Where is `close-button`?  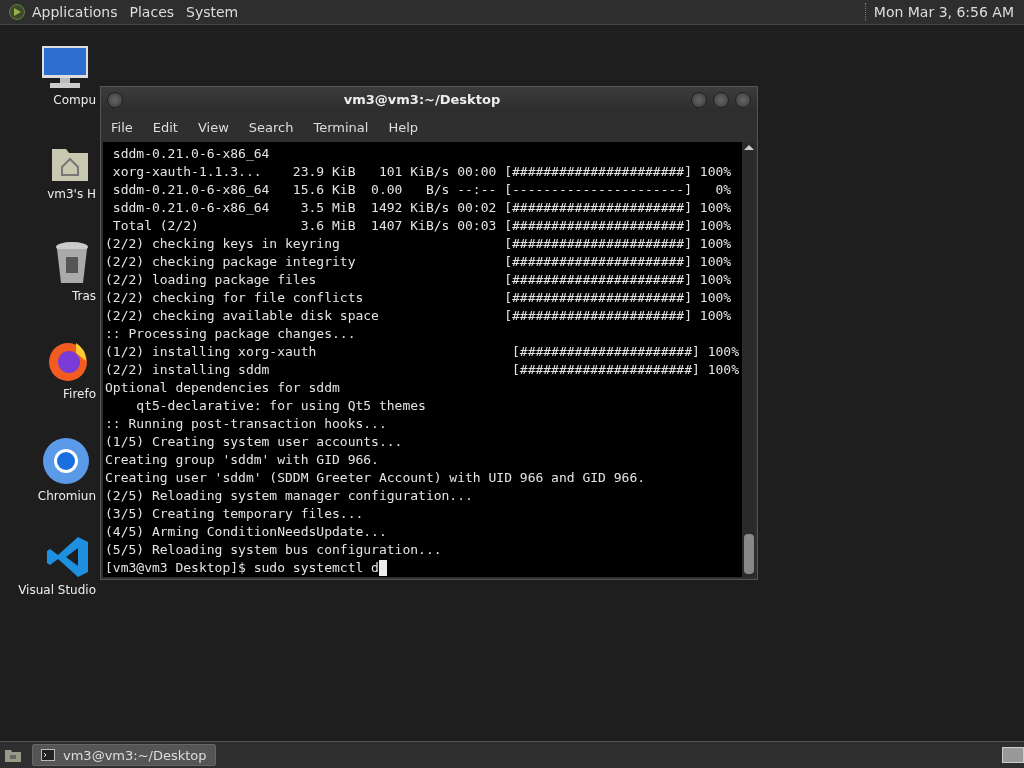 close-button is located at coordinates (743, 99).